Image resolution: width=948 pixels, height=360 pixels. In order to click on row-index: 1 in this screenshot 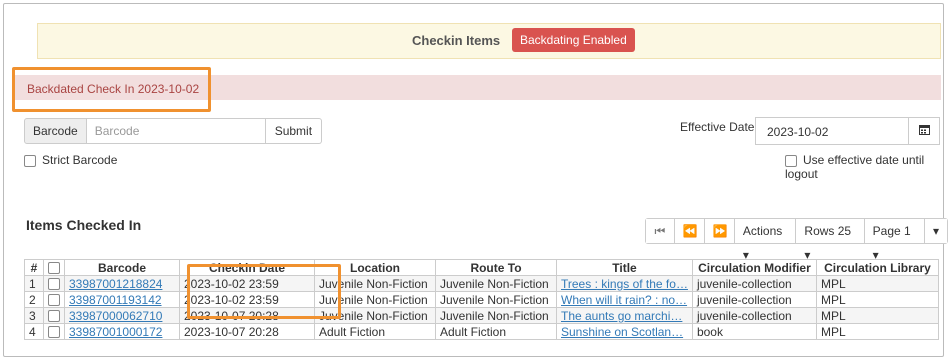, I will do `click(34, 283)`.